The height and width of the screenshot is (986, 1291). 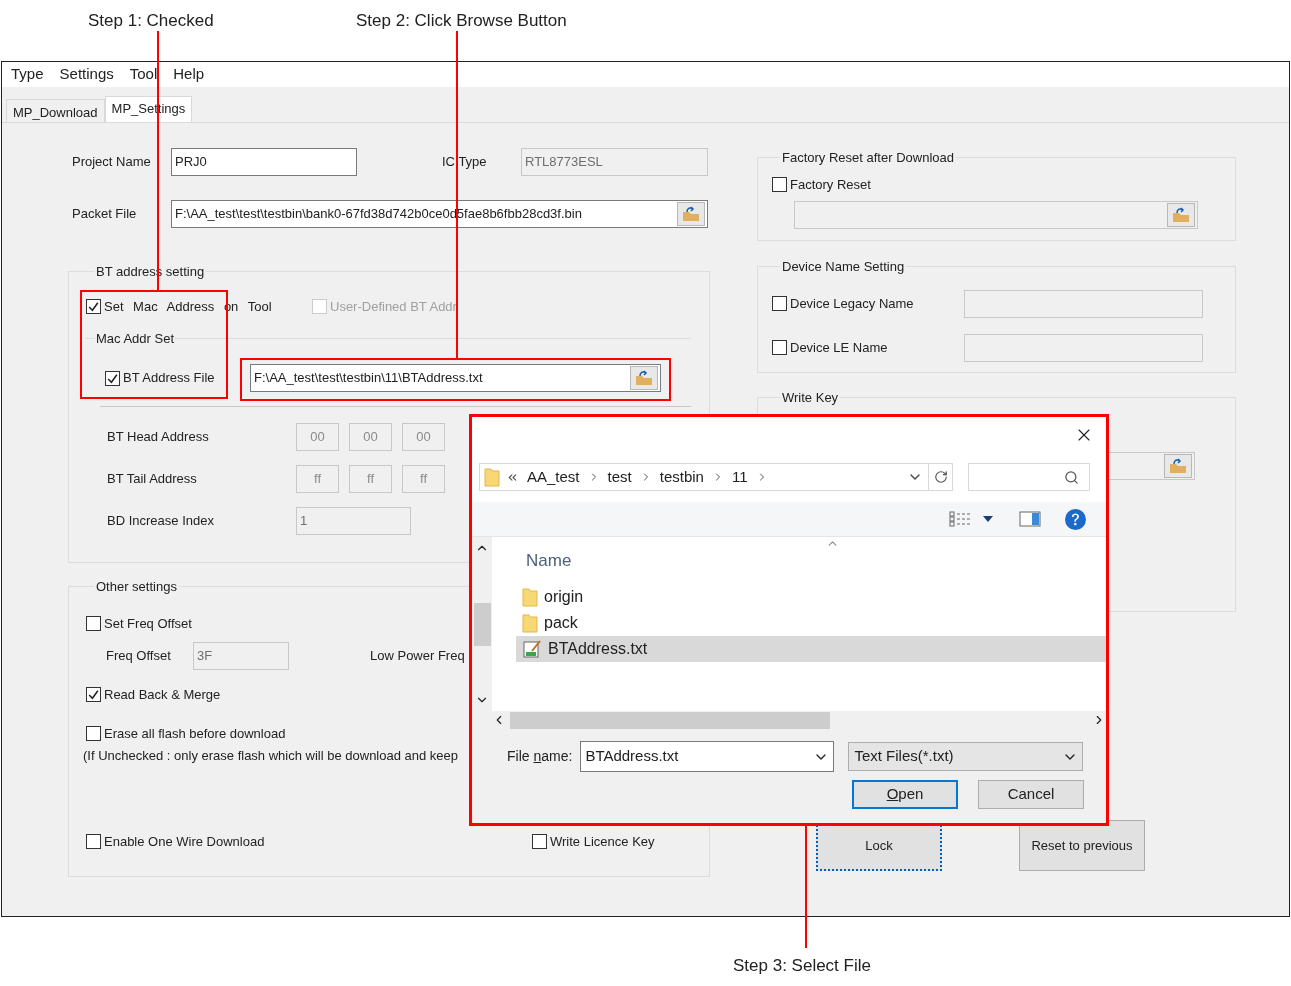 What do you see at coordinates (1029, 477) in the screenshot?
I see `search-field` at bounding box center [1029, 477].